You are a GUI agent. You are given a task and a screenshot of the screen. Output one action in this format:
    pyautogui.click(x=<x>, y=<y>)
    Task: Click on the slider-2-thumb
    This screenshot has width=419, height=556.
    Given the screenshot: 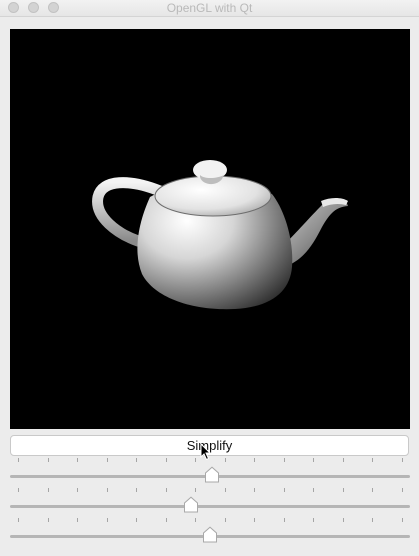 What is the action you would take?
    pyautogui.click(x=191, y=504)
    